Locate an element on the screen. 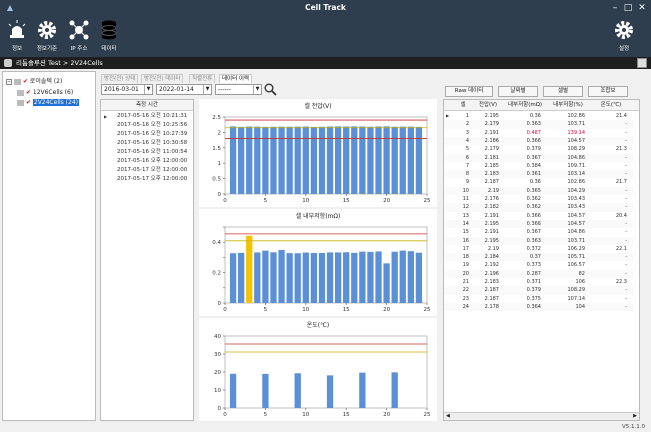  tab-discharge-status: 방전(전) 상태 is located at coordinates (120, 78).